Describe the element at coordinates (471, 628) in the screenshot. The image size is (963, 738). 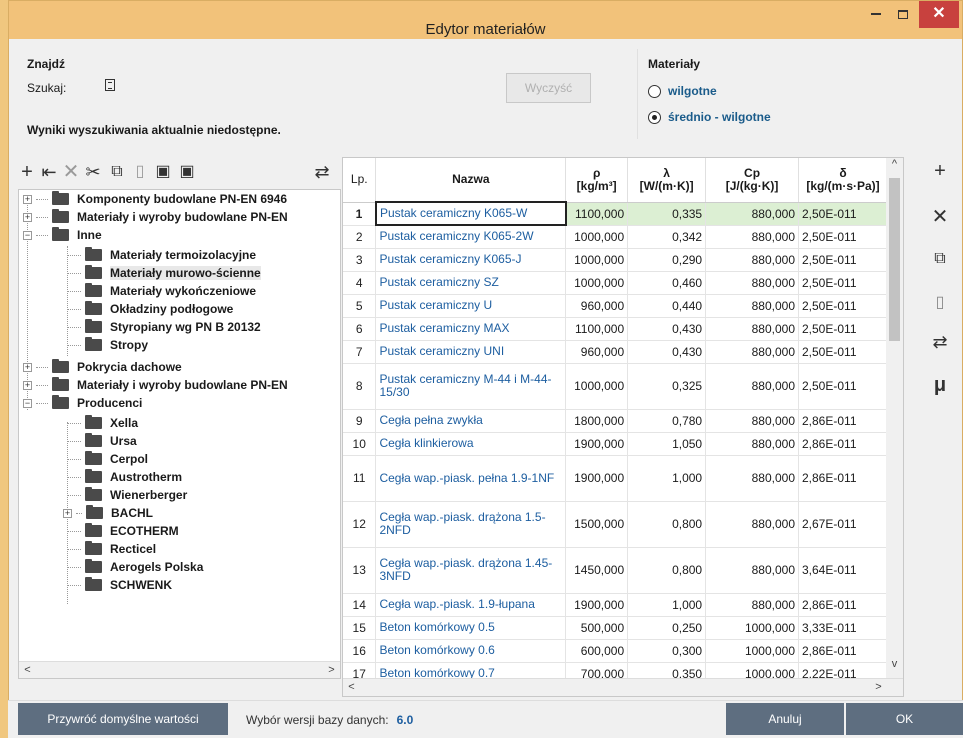
I see `cell-name: Beton komórkowy 0.5` at that location.